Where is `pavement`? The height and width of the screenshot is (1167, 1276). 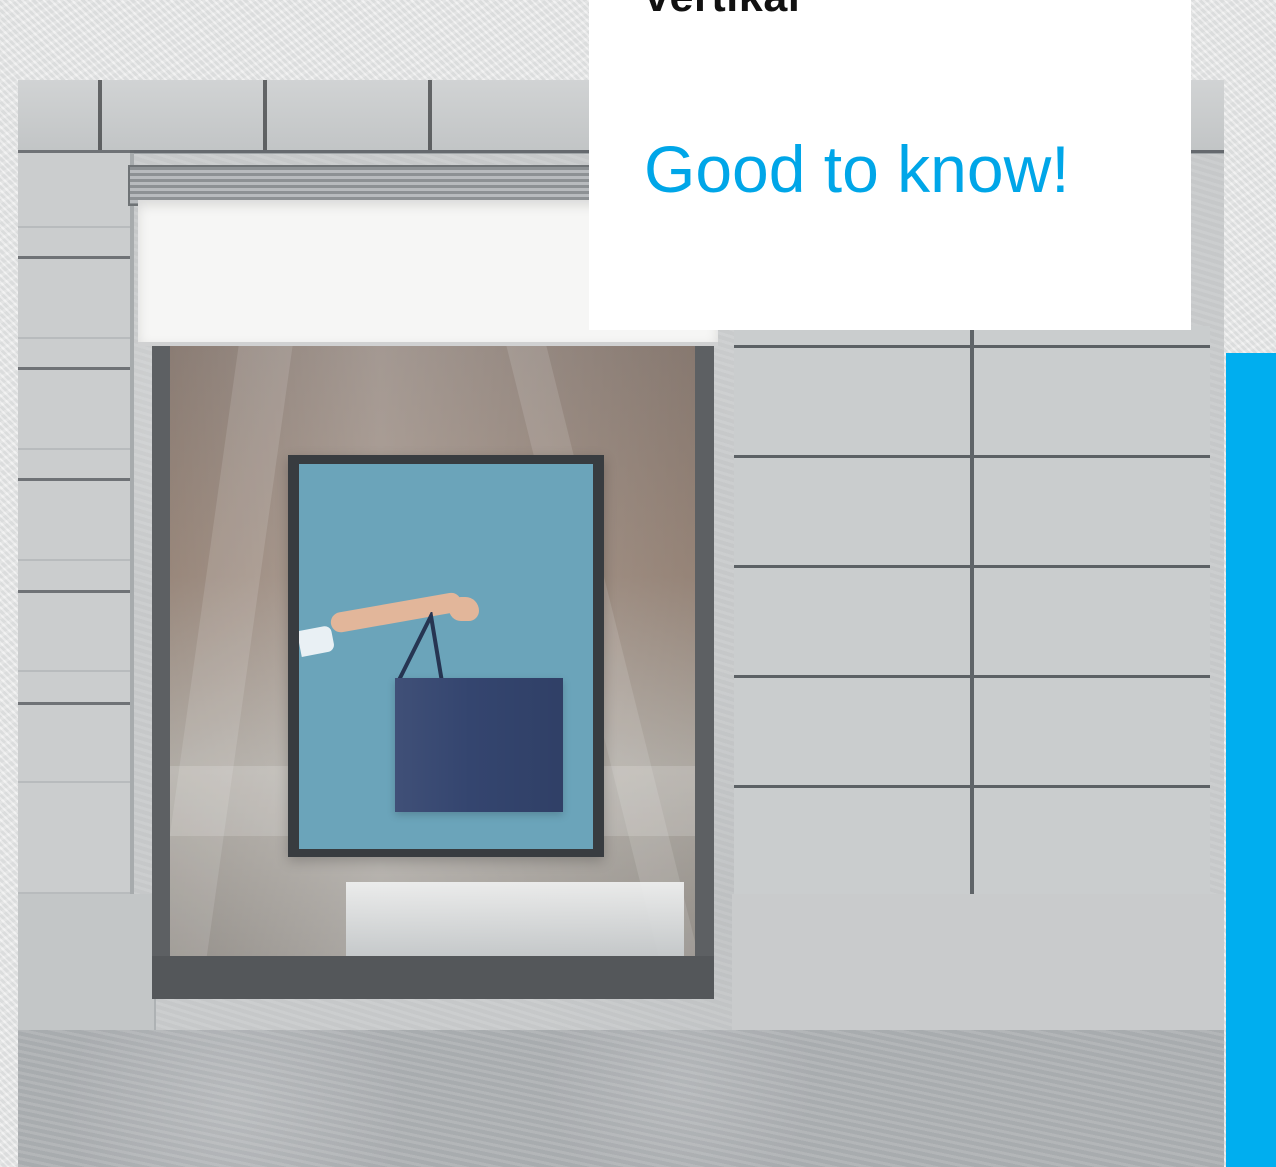 pavement is located at coordinates (621, 1098).